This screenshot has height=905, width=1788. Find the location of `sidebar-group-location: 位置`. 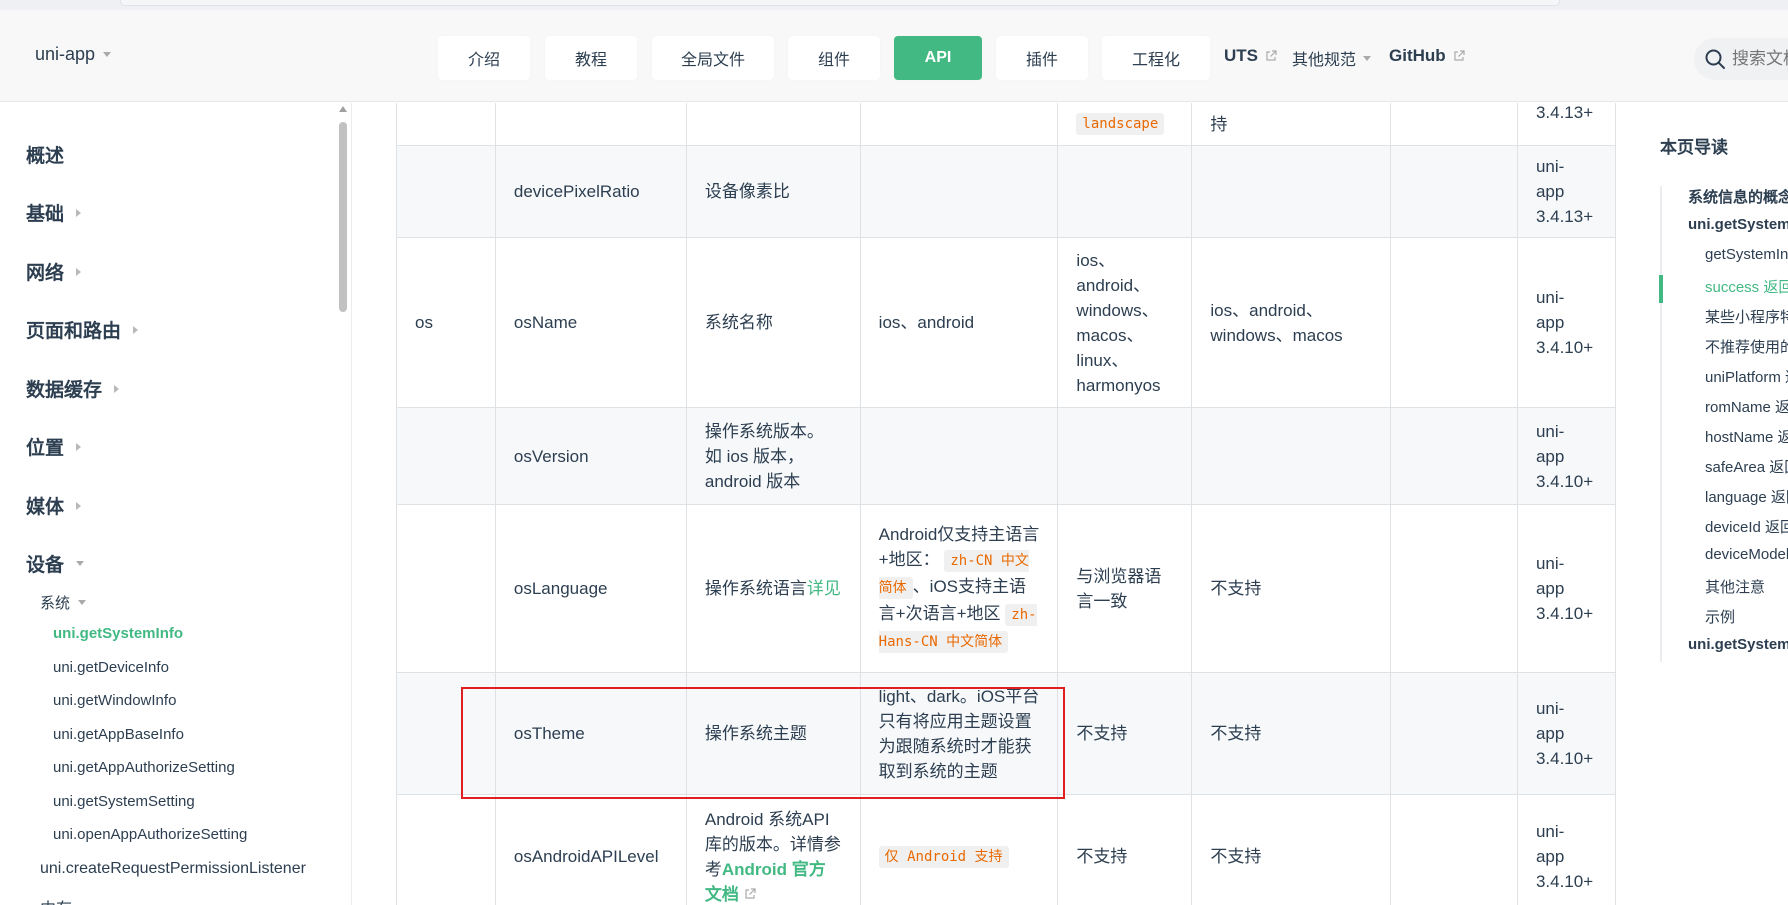

sidebar-group-location: 位置 is located at coordinates (54, 446).